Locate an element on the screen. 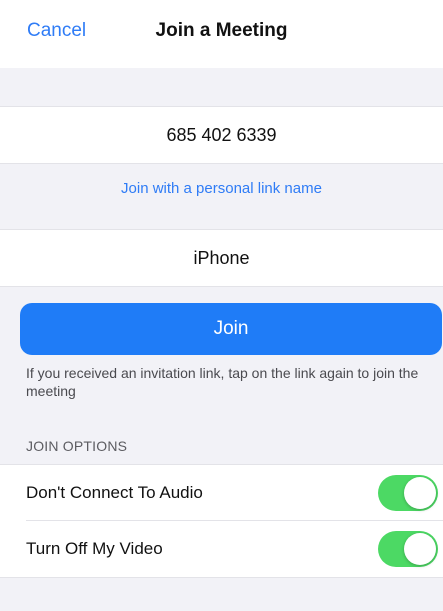 Image resolution: width=443 pixels, height=611 pixels. nav-bar: Cancel Join a Meeting is located at coordinates (221, 34).